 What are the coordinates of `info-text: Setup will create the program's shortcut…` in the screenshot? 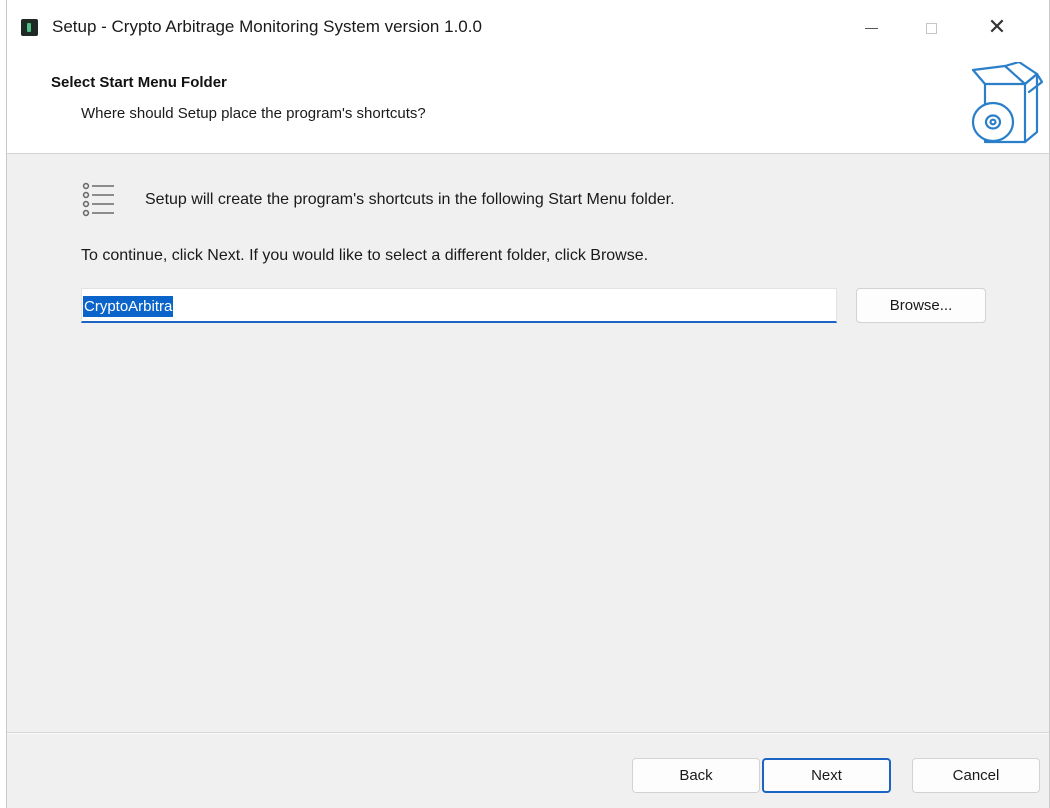 It's located at (410, 199).